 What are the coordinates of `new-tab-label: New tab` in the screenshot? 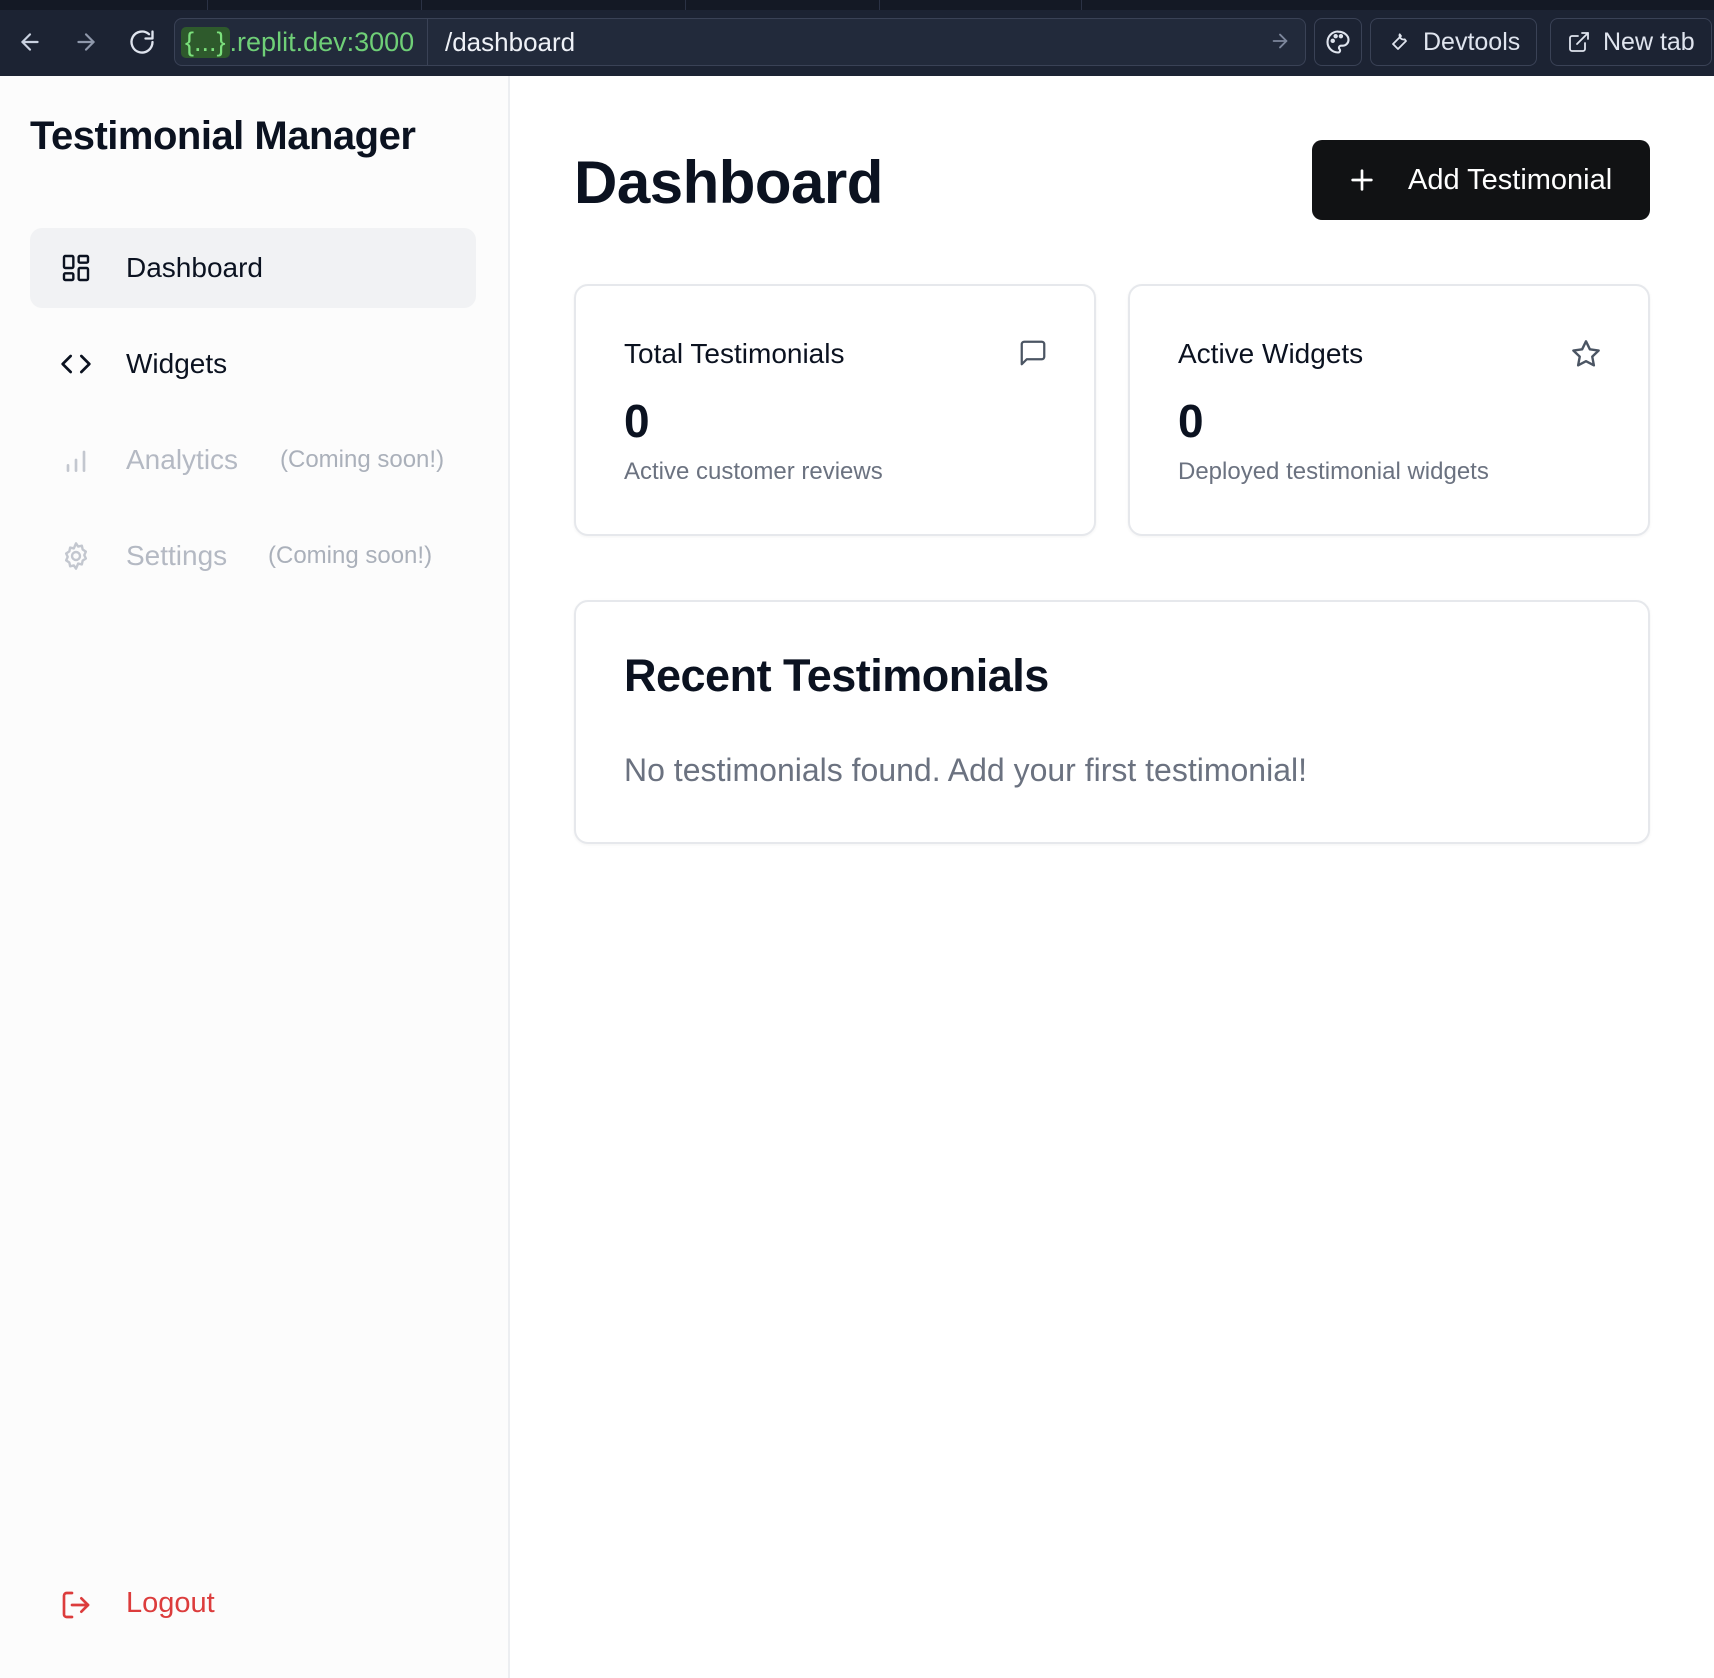 It's located at (1649, 41).